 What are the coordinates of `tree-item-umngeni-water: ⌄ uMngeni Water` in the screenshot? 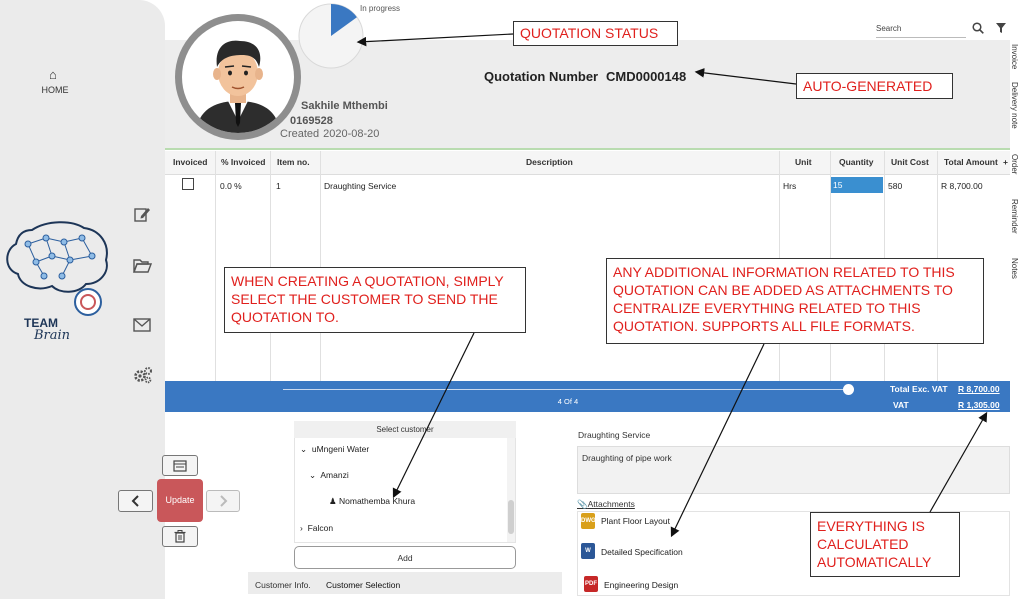 It's located at (334, 449).